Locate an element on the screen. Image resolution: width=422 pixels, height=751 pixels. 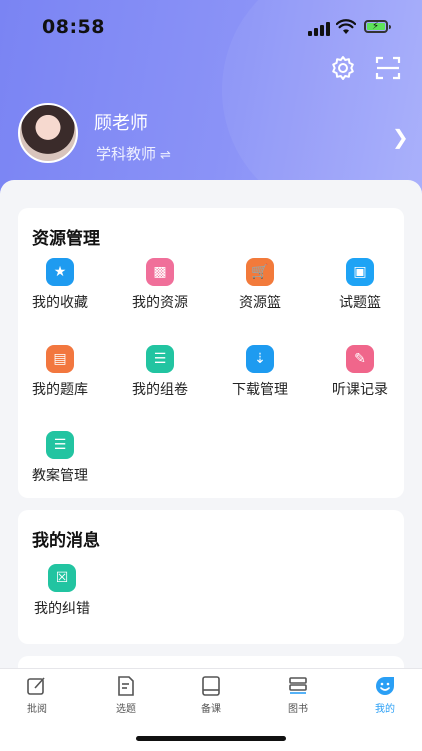
role-label: 学科教师 is located at coordinates (126, 154).